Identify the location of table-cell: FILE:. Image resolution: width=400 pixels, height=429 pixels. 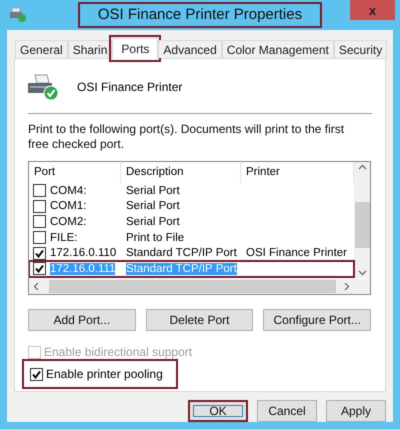
(64, 238).